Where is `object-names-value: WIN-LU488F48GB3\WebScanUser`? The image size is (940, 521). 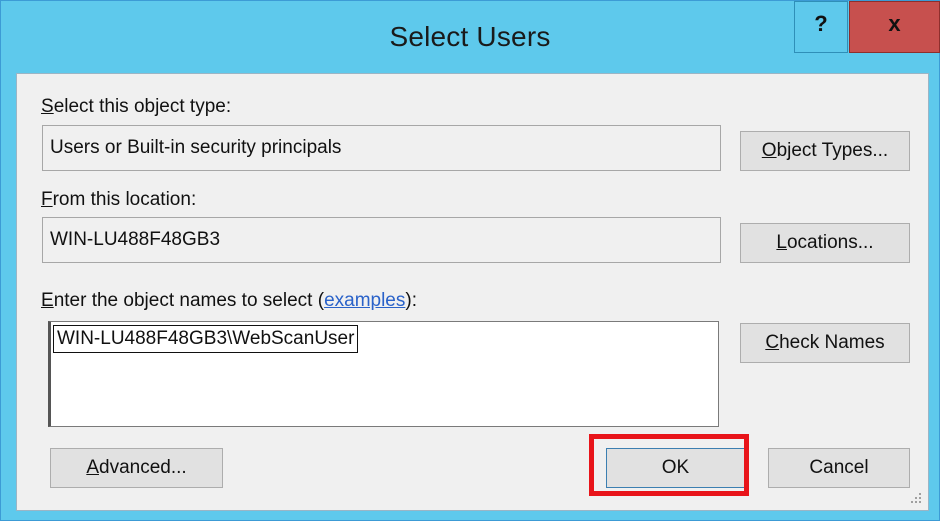 object-names-value: WIN-LU488F48GB3\WebScanUser is located at coordinates (206, 339).